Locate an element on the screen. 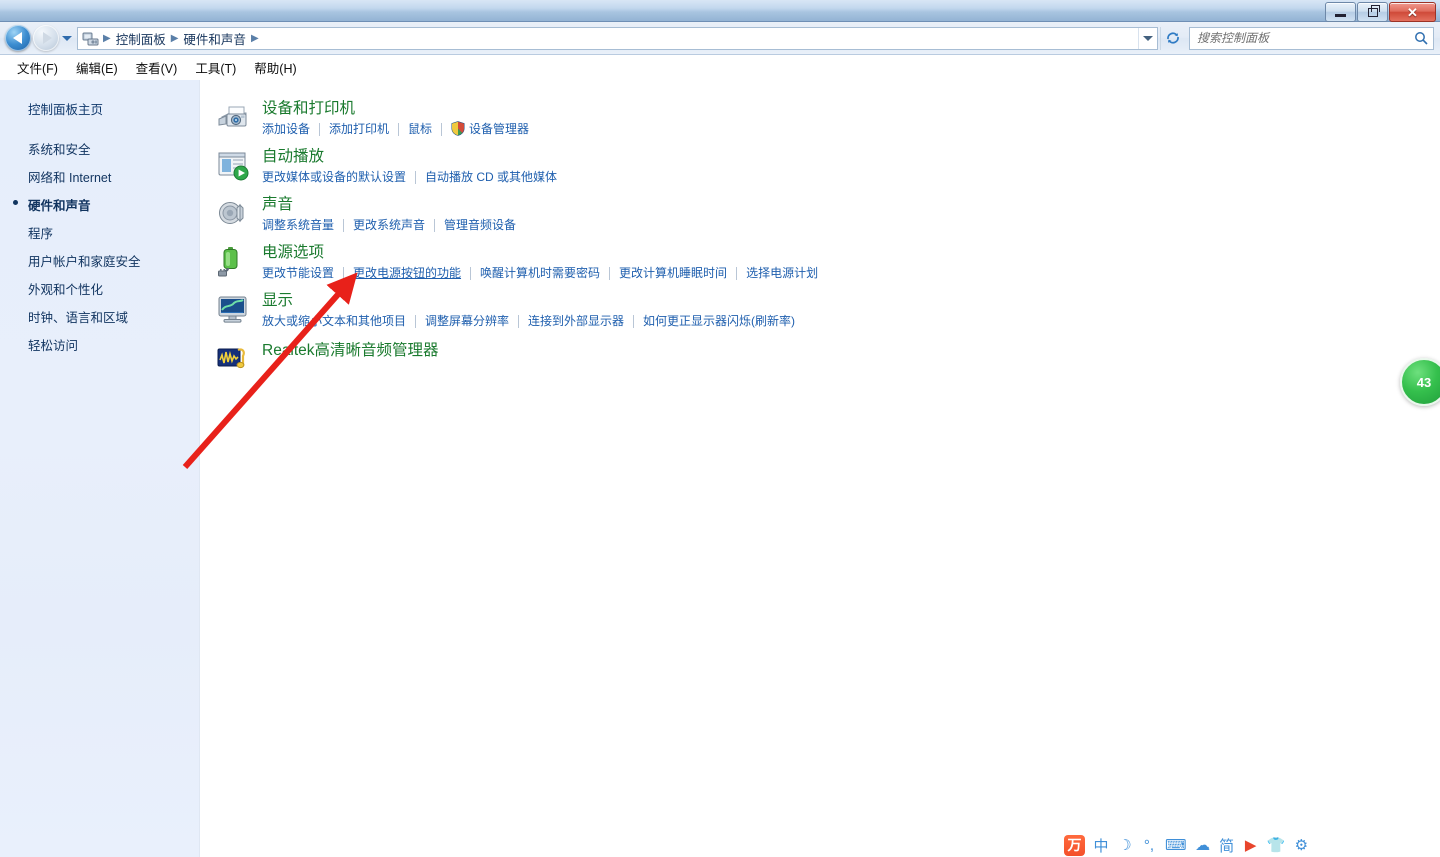 The width and height of the screenshot is (1440, 857). control-panel-icon is located at coordinates (91, 38).